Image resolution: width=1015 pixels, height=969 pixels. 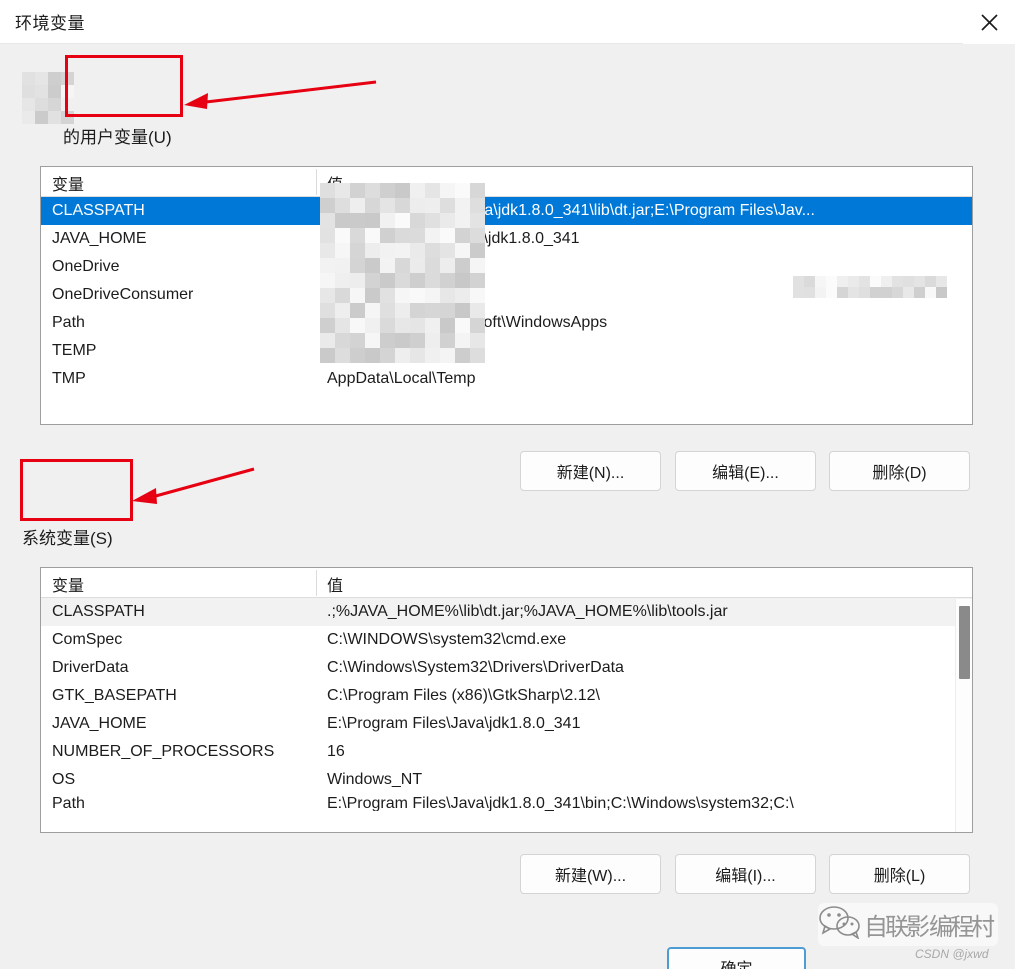 What do you see at coordinates (964, 642) in the screenshot?
I see `scrollbar-thumb` at bounding box center [964, 642].